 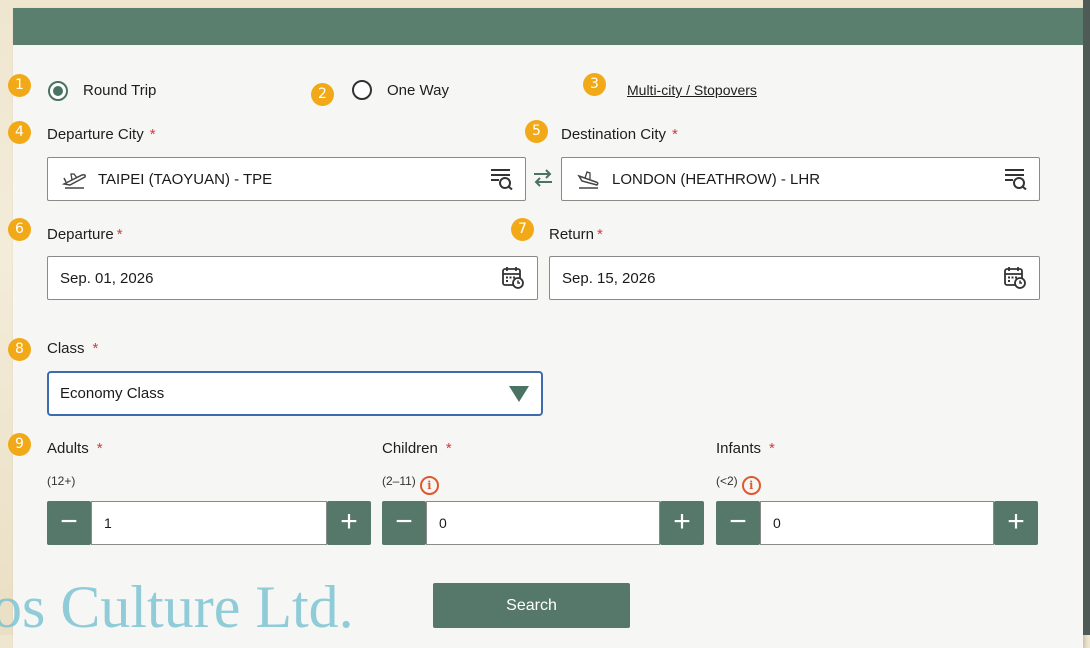 I want to click on infants-input: 0, so click(x=877, y=523).